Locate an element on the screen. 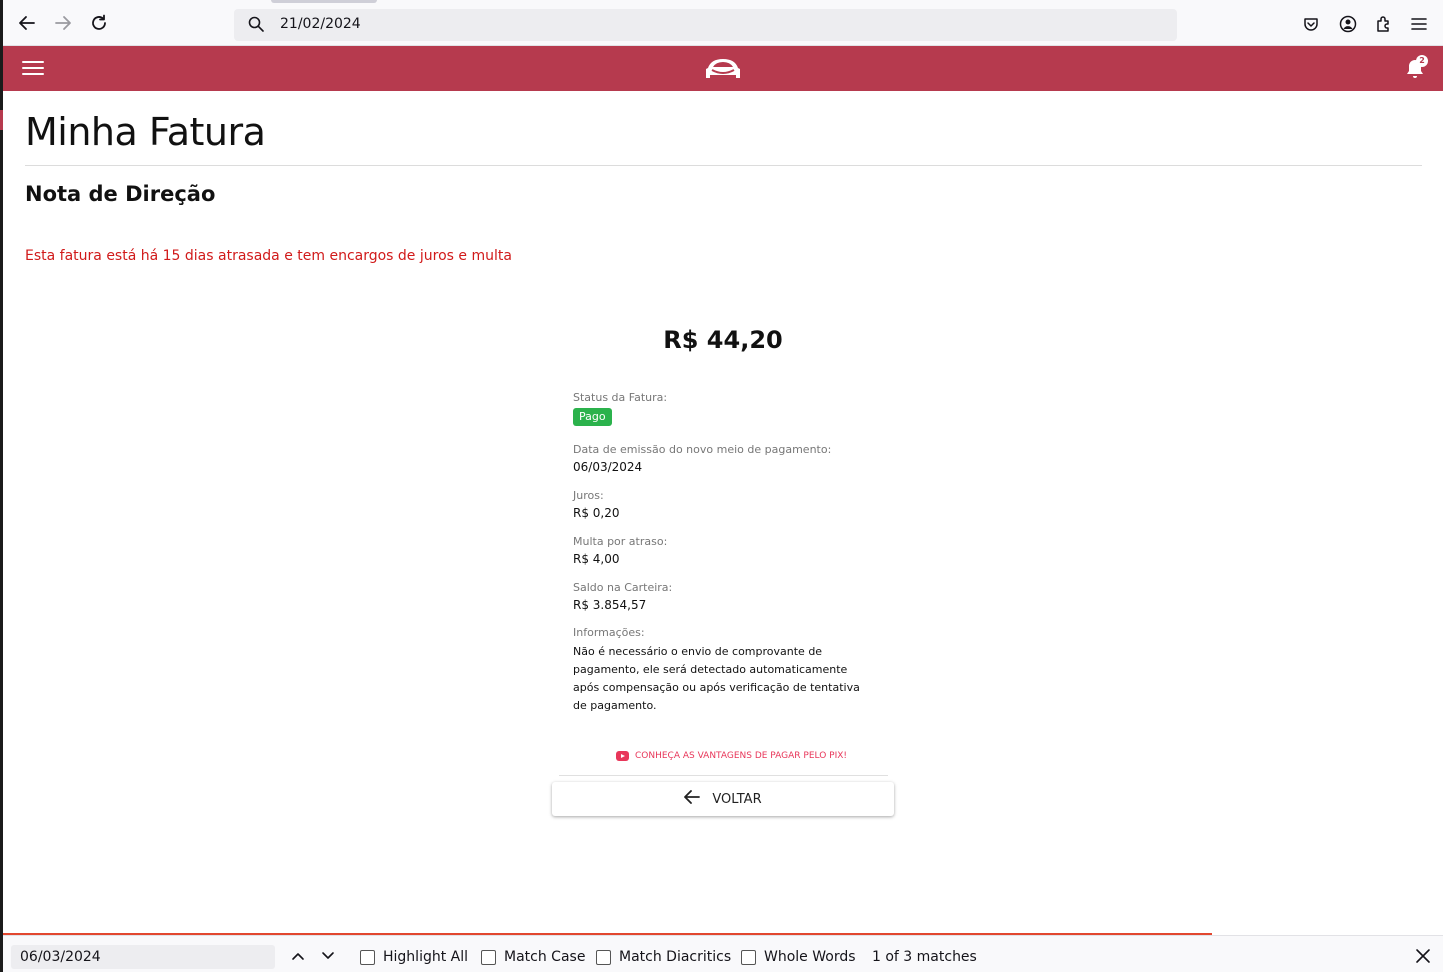  address-bar: 21/02/2024 is located at coordinates (705, 25).